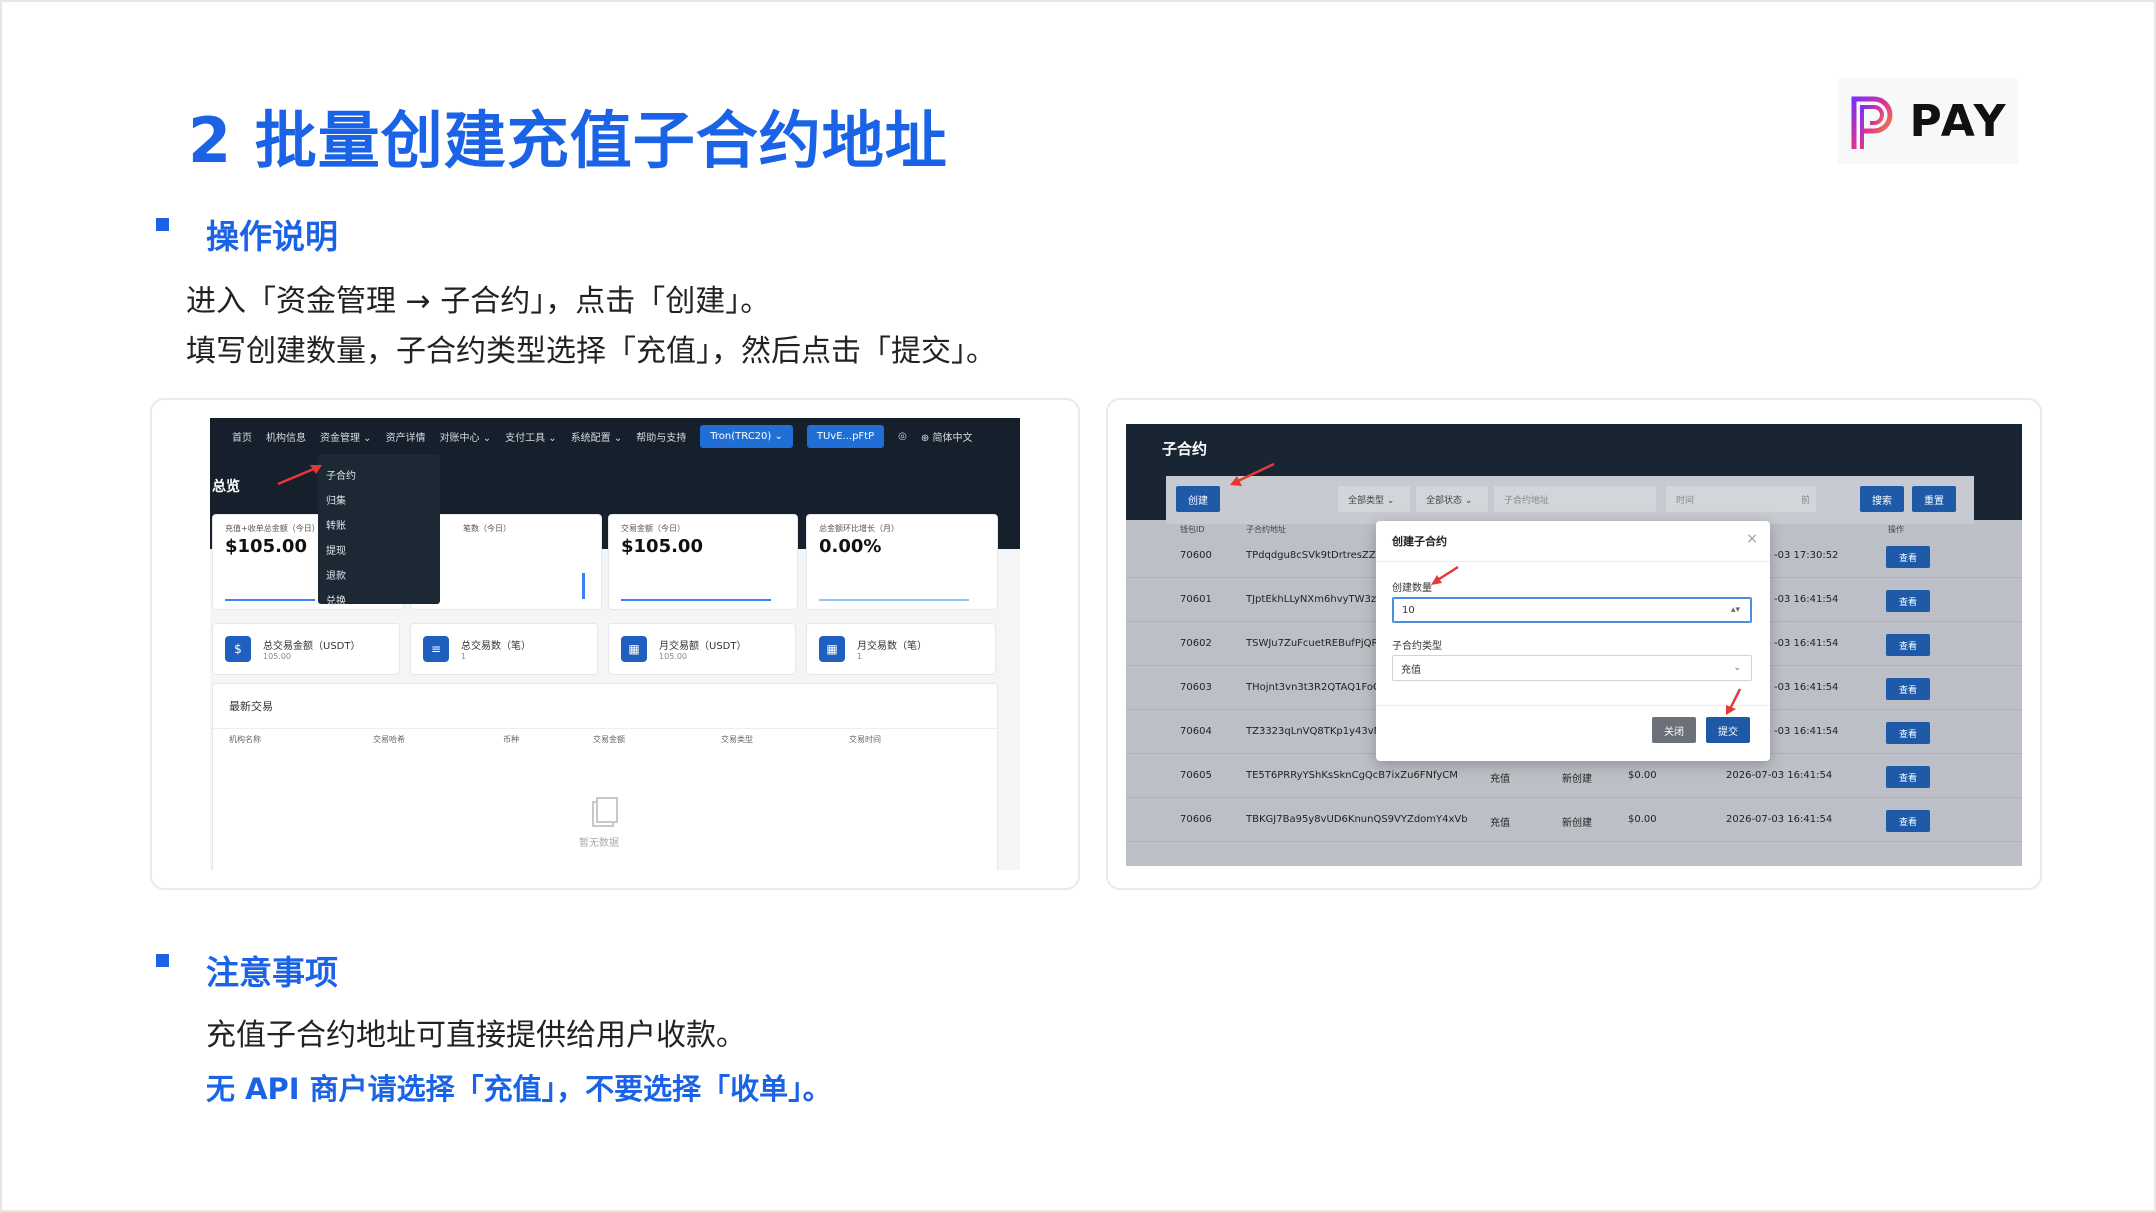 This screenshot has height=1212, width=2156. What do you see at coordinates (1572, 610) in the screenshot?
I see `quantity-stepper: 10 ▴▾` at bounding box center [1572, 610].